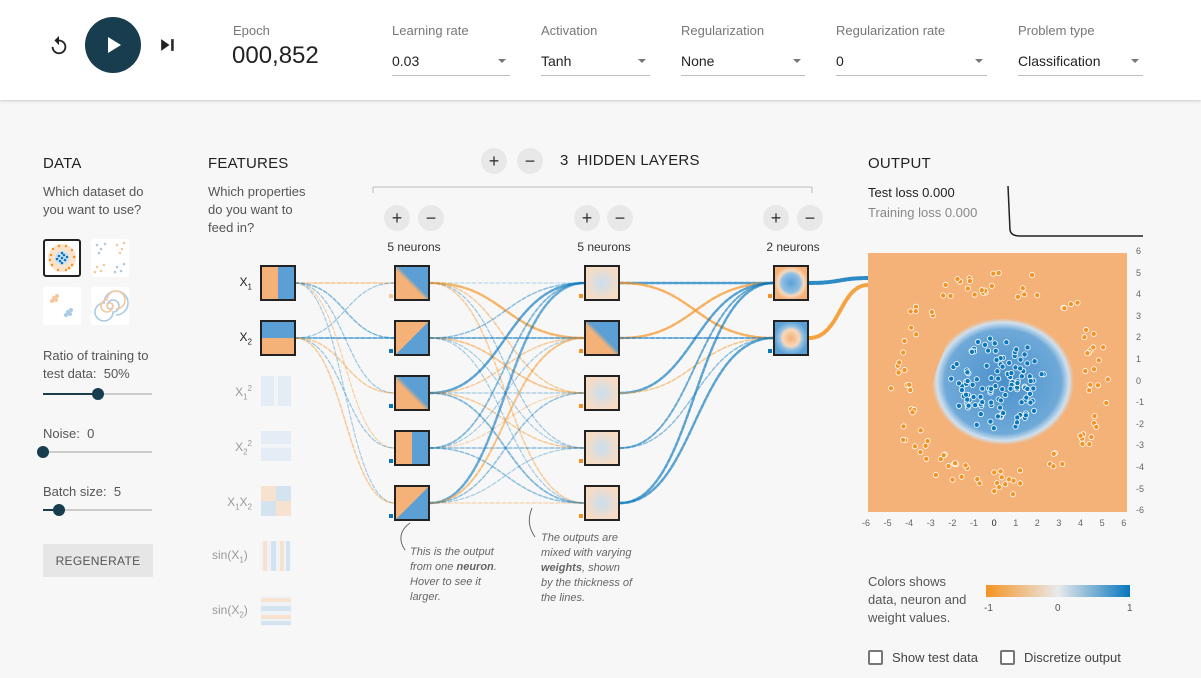 The image size is (1201, 678). Describe the element at coordinates (278, 283) in the screenshot. I see `feature-node-x1` at that location.